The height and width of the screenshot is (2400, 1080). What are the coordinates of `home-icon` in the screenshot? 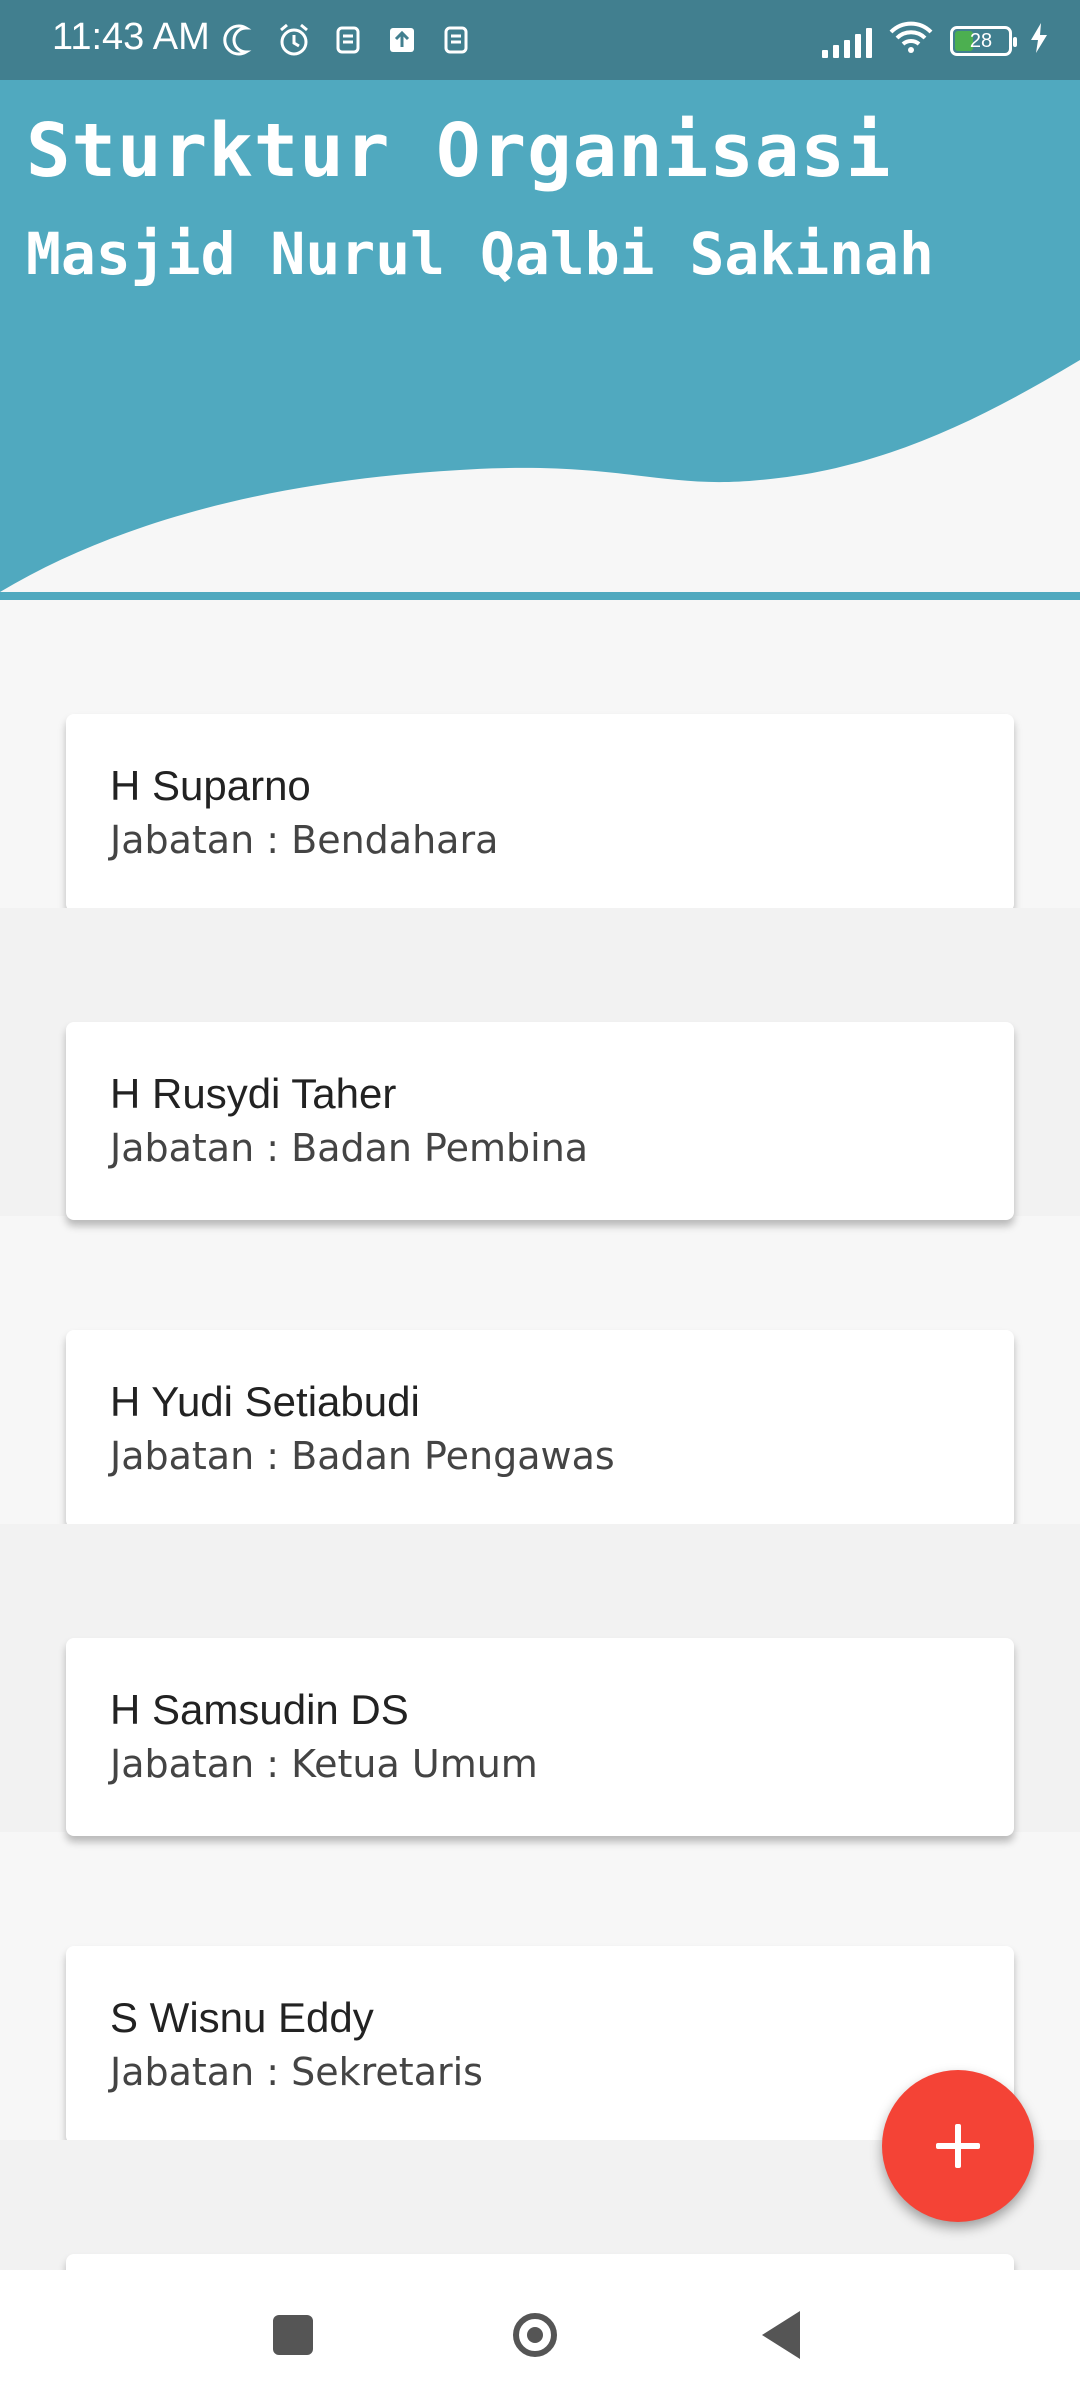 It's located at (535, 2335).